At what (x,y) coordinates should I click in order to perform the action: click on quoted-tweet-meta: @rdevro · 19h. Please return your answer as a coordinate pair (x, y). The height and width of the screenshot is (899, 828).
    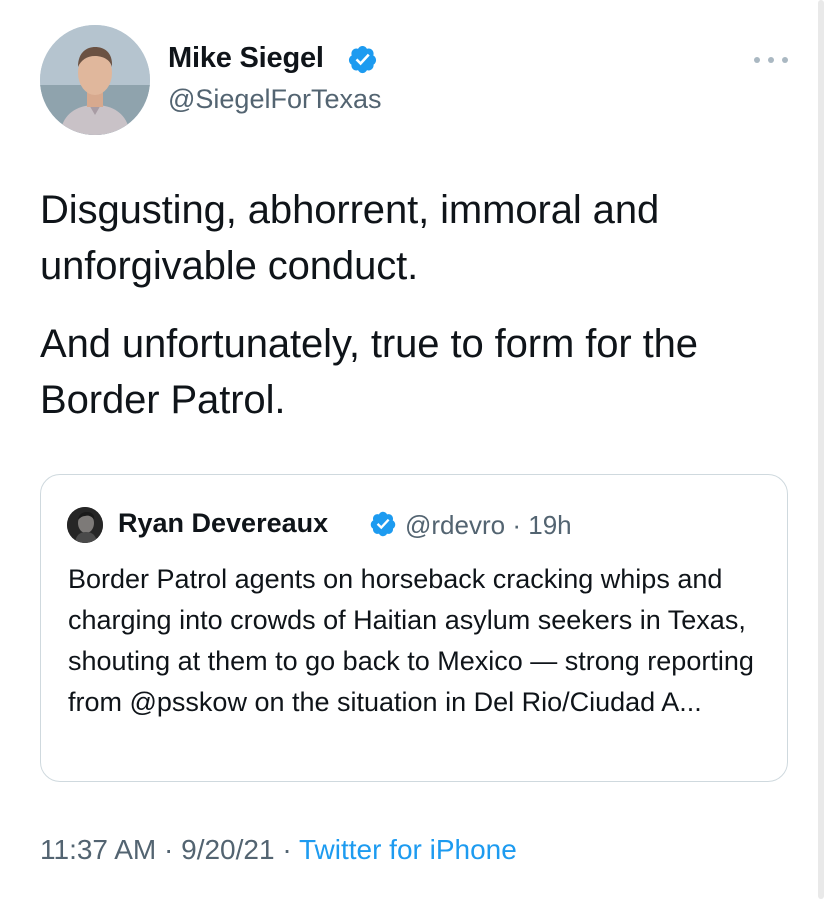
    Looking at the image, I should click on (488, 525).